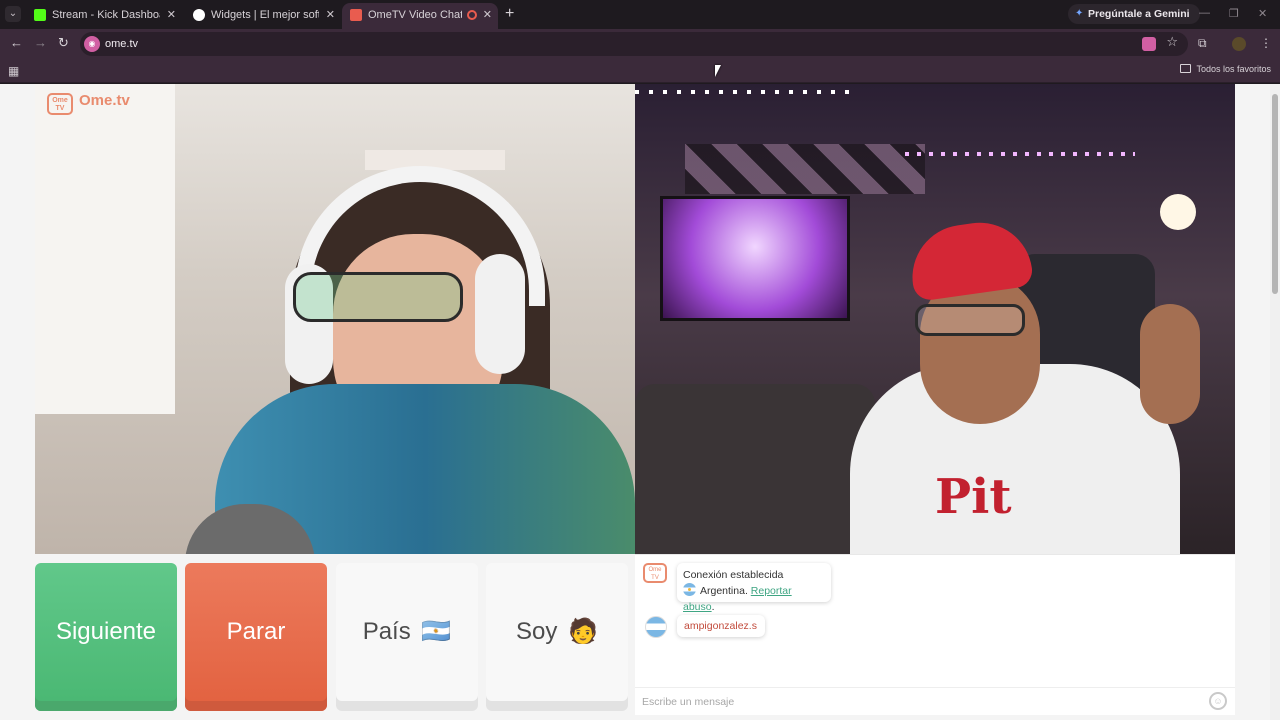 This screenshot has width=1280, height=720. I want to click on profile-avatar, so click(1239, 44).